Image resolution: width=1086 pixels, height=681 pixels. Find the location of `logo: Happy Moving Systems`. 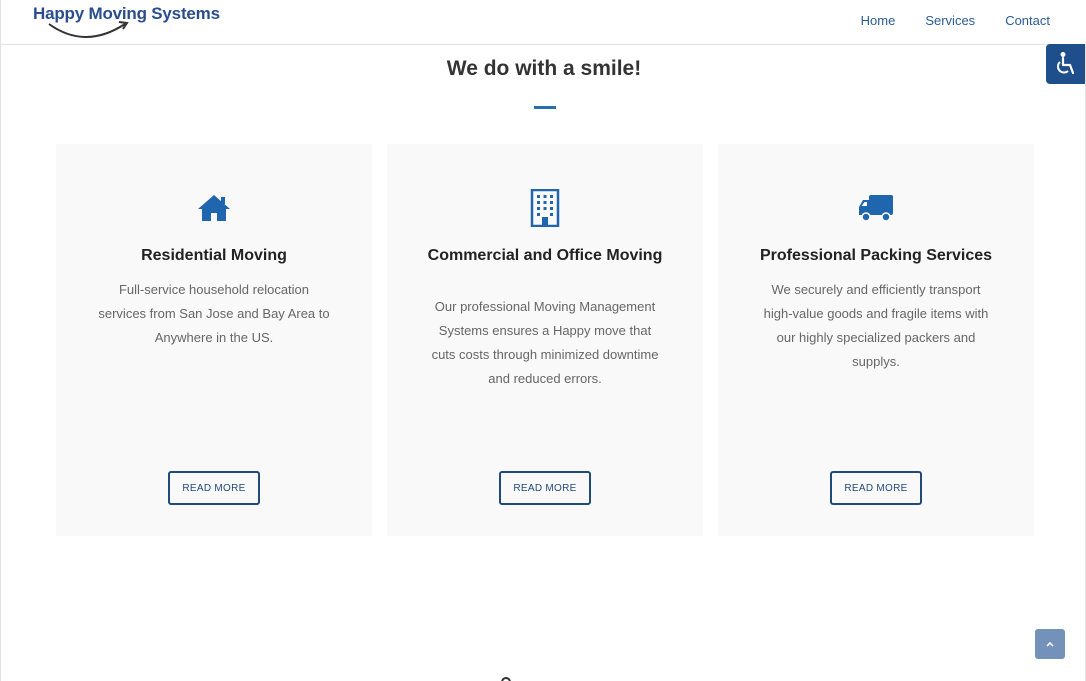

logo: Happy Moving Systems is located at coordinates (128, 22).